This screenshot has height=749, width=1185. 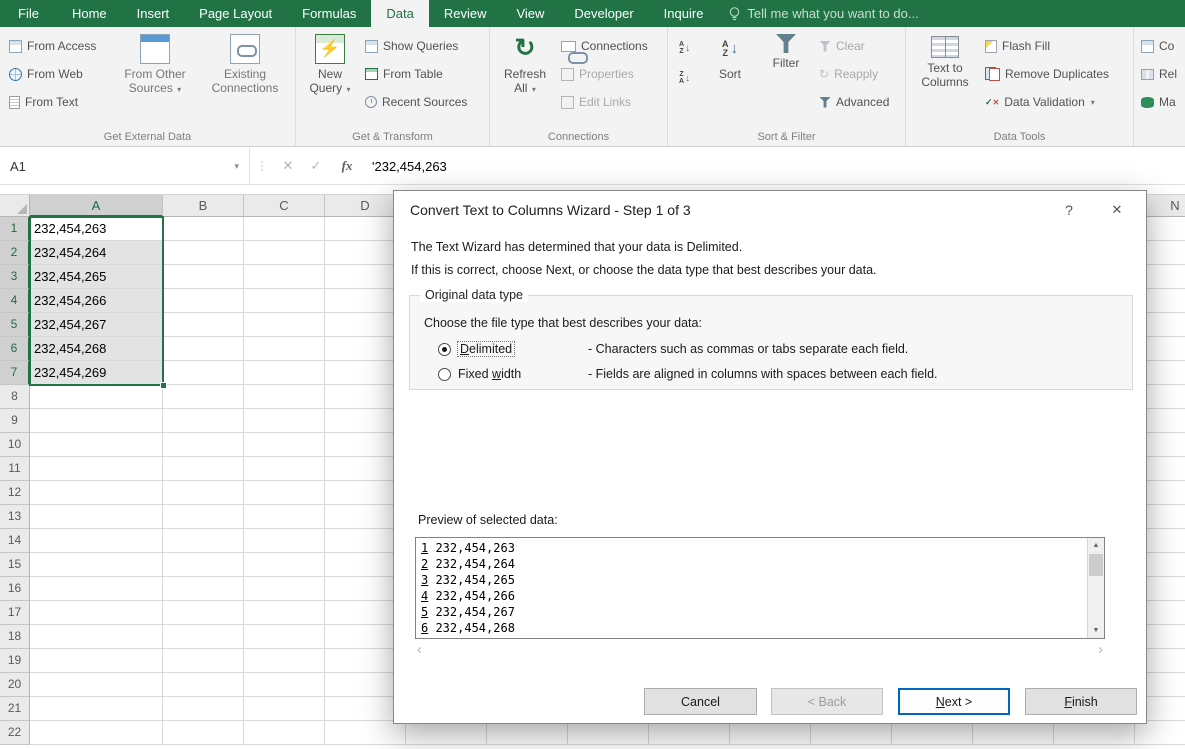 I want to click on row-header-2: 2, so click(x=15, y=253).